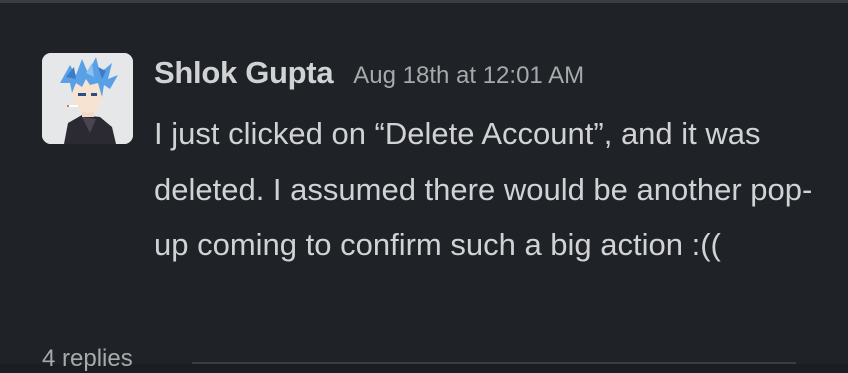  What do you see at coordinates (424, 1) in the screenshot?
I see `top-divider` at bounding box center [424, 1].